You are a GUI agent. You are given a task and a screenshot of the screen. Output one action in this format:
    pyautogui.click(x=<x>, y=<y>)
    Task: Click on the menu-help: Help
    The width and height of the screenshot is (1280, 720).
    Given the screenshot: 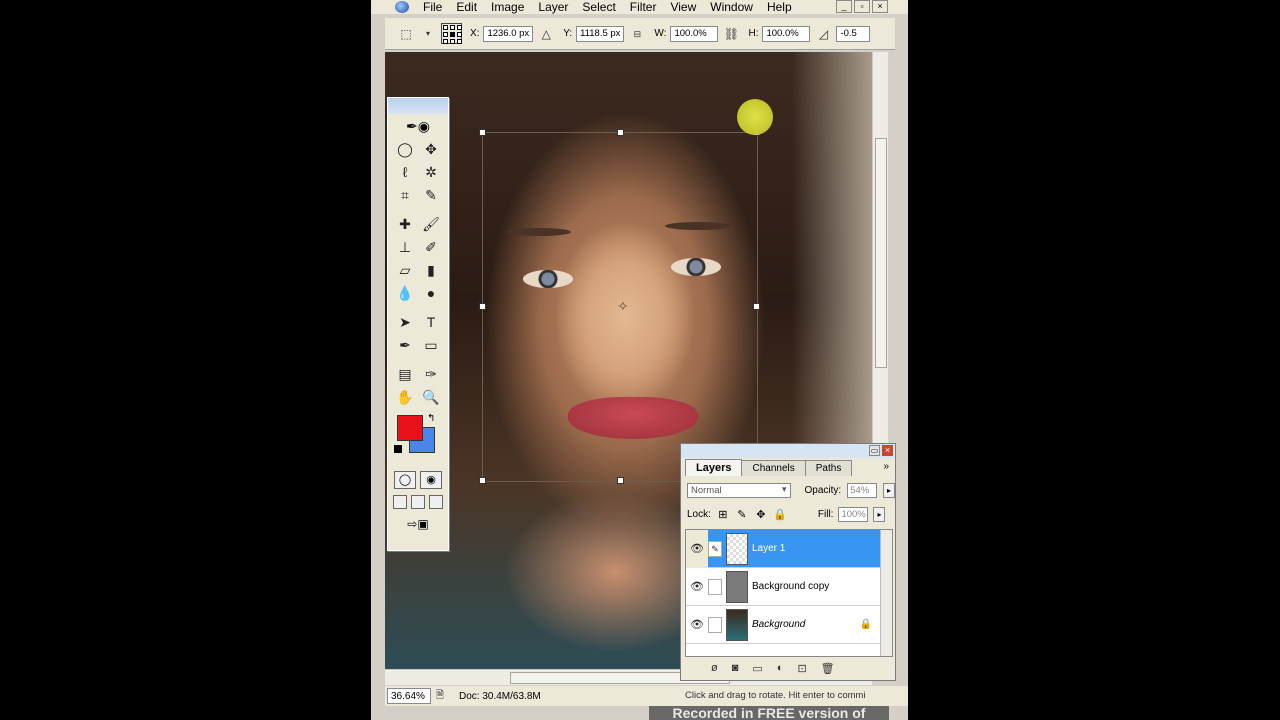 What is the action you would take?
    pyautogui.click(x=780, y=7)
    